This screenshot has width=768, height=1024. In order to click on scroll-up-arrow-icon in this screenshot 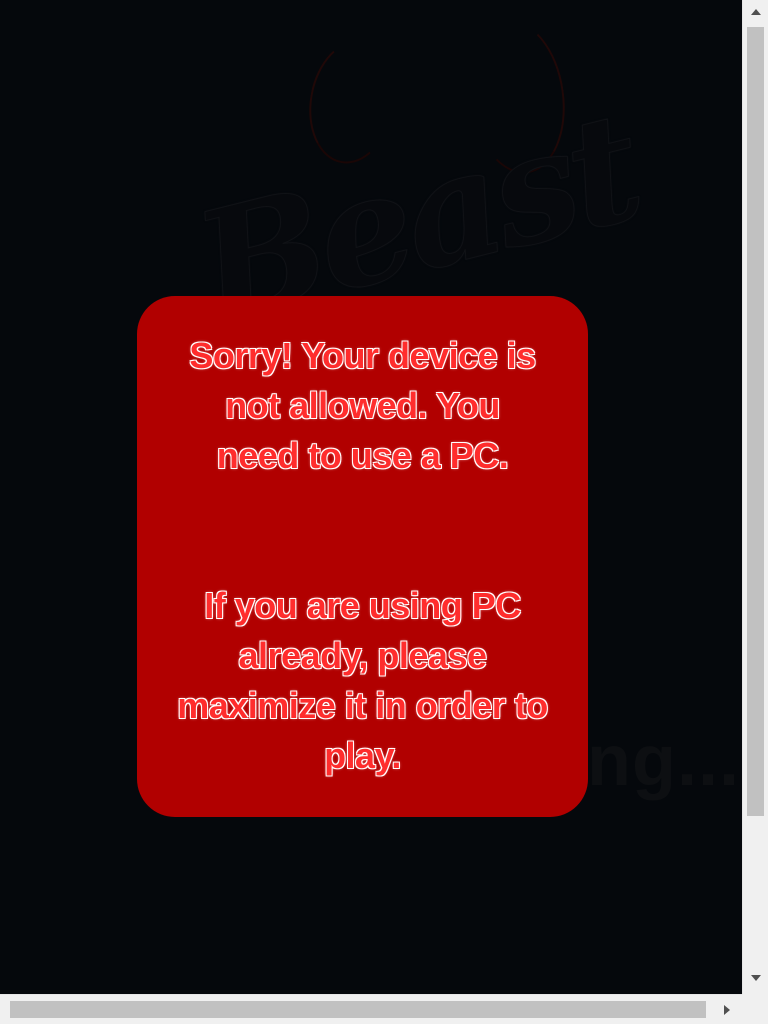, I will do `click(756, 12)`.